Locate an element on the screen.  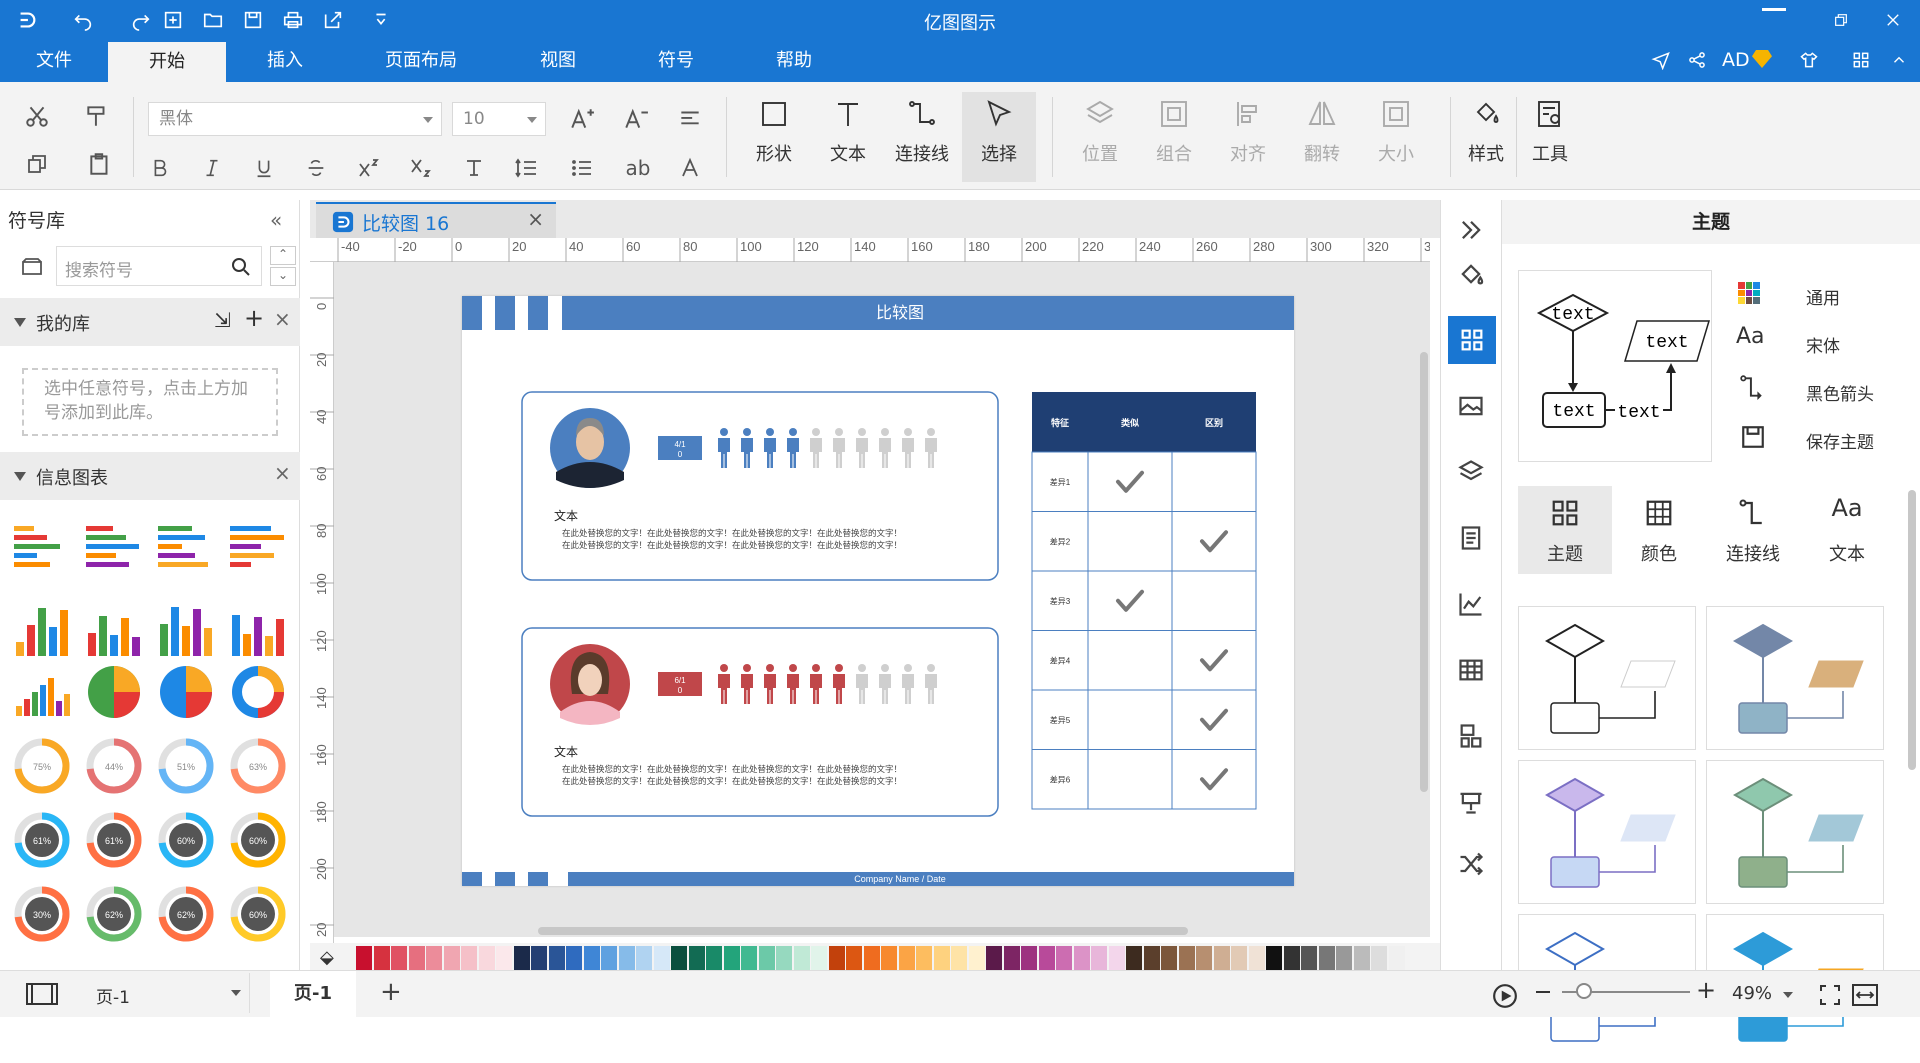
bold-icon is located at coordinates (160, 168).